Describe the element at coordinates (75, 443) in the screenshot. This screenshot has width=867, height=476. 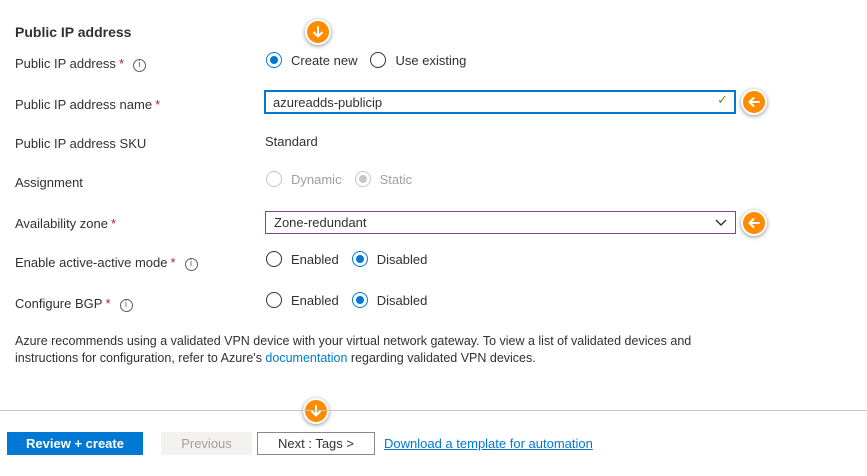
I see `review-create-button: Review + create` at that location.